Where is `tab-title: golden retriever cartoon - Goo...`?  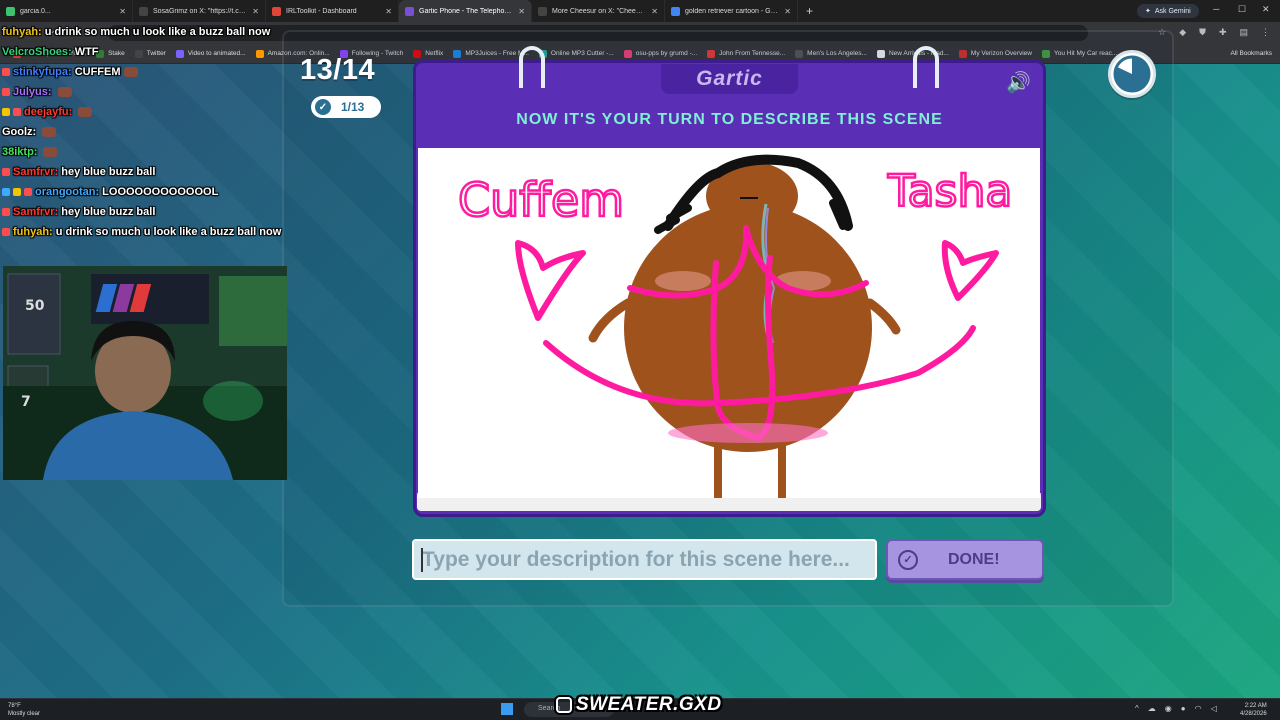
tab-title: golden retriever cartoon - Goo... is located at coordinates (732, 11).